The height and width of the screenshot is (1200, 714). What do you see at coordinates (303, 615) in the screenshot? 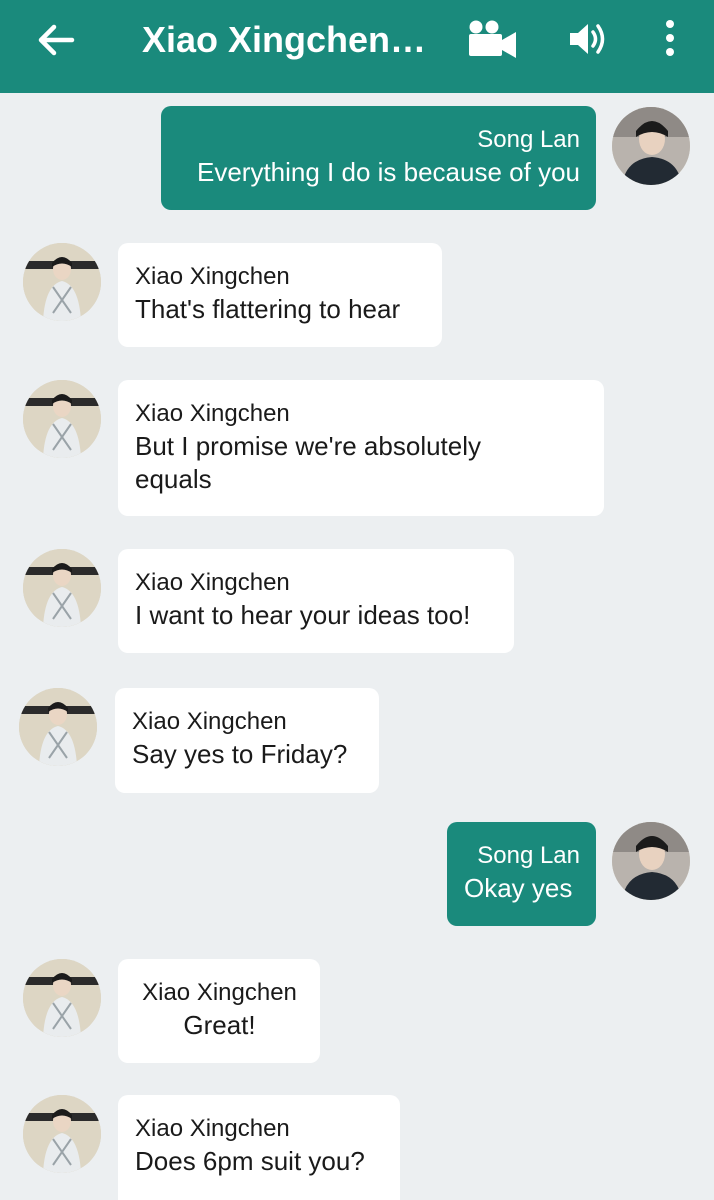
I see `message-text: I want to hear your ideas too!` at bounding box center [303, 615].